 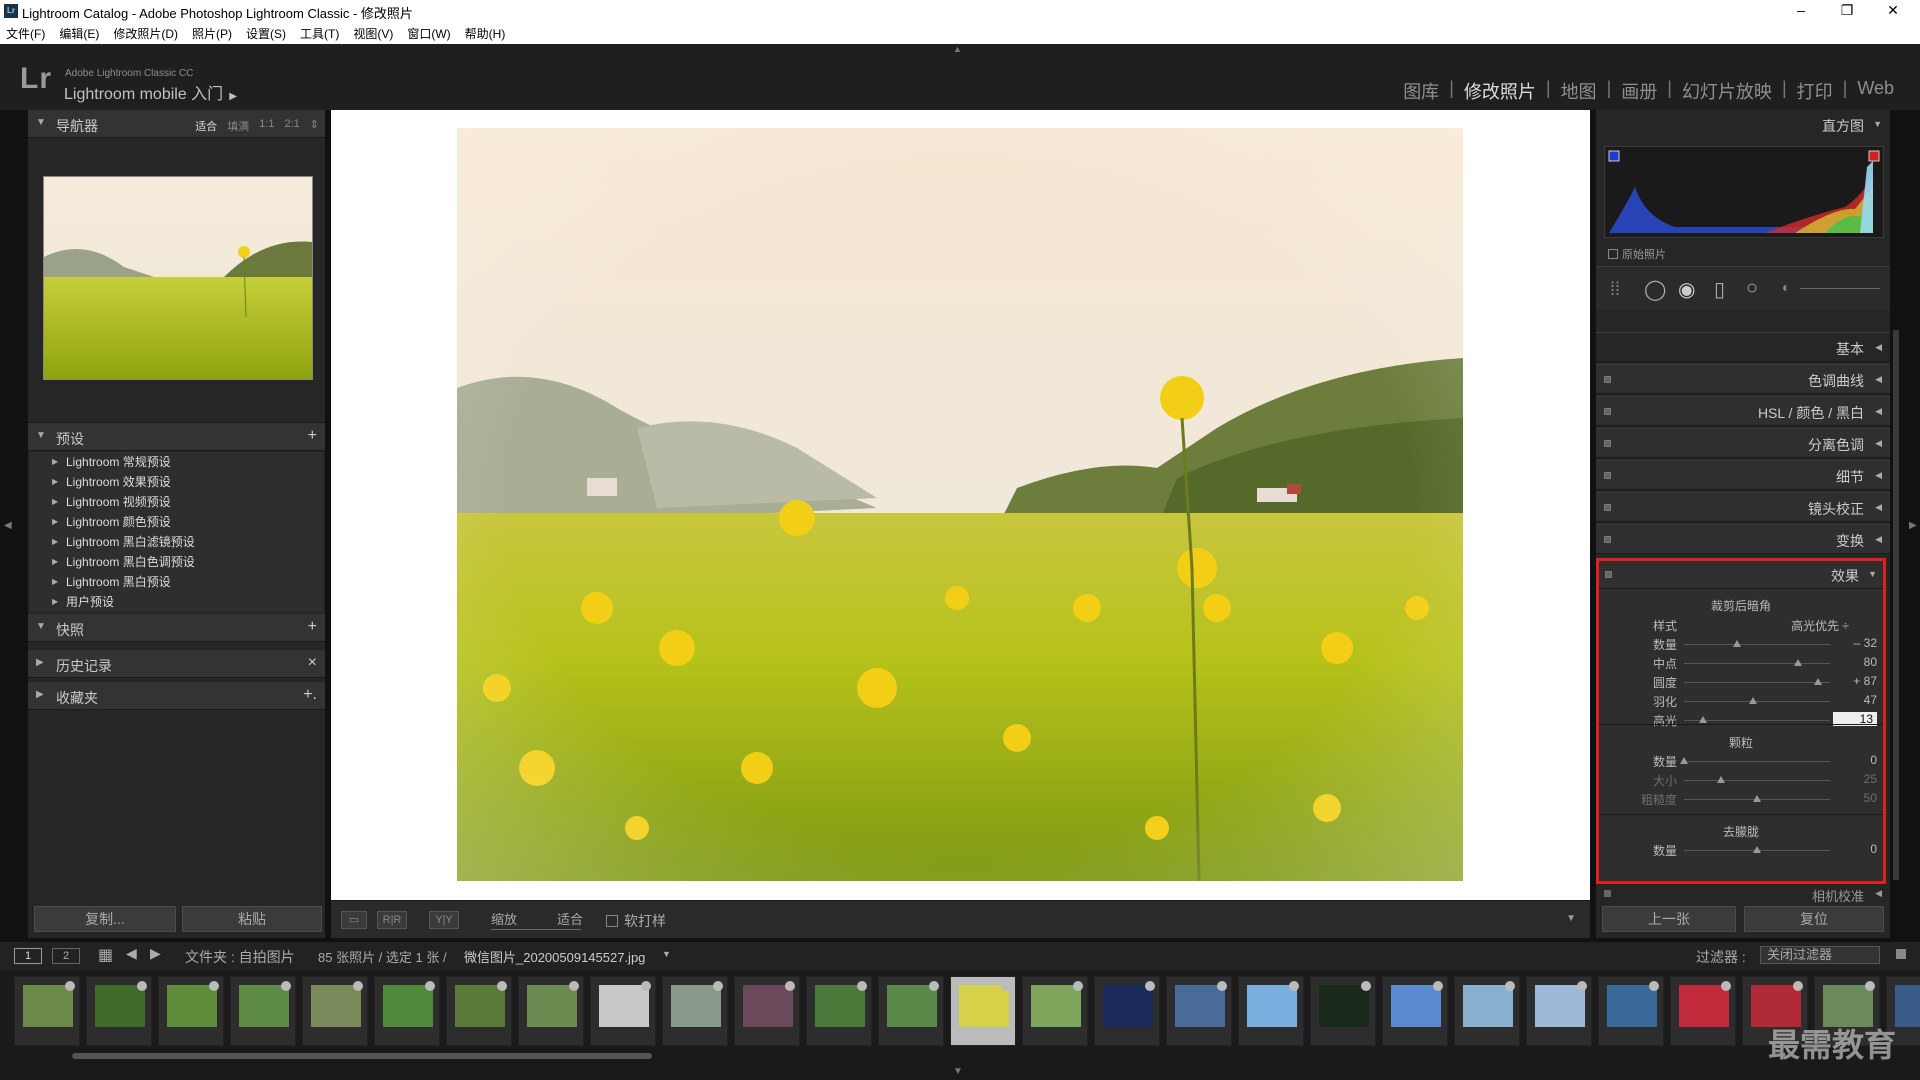 What do you see at coordinates (79, 33) in the screenshot?
I see `menu-edit: 编辑(E)` at bounding box center [79, 33].